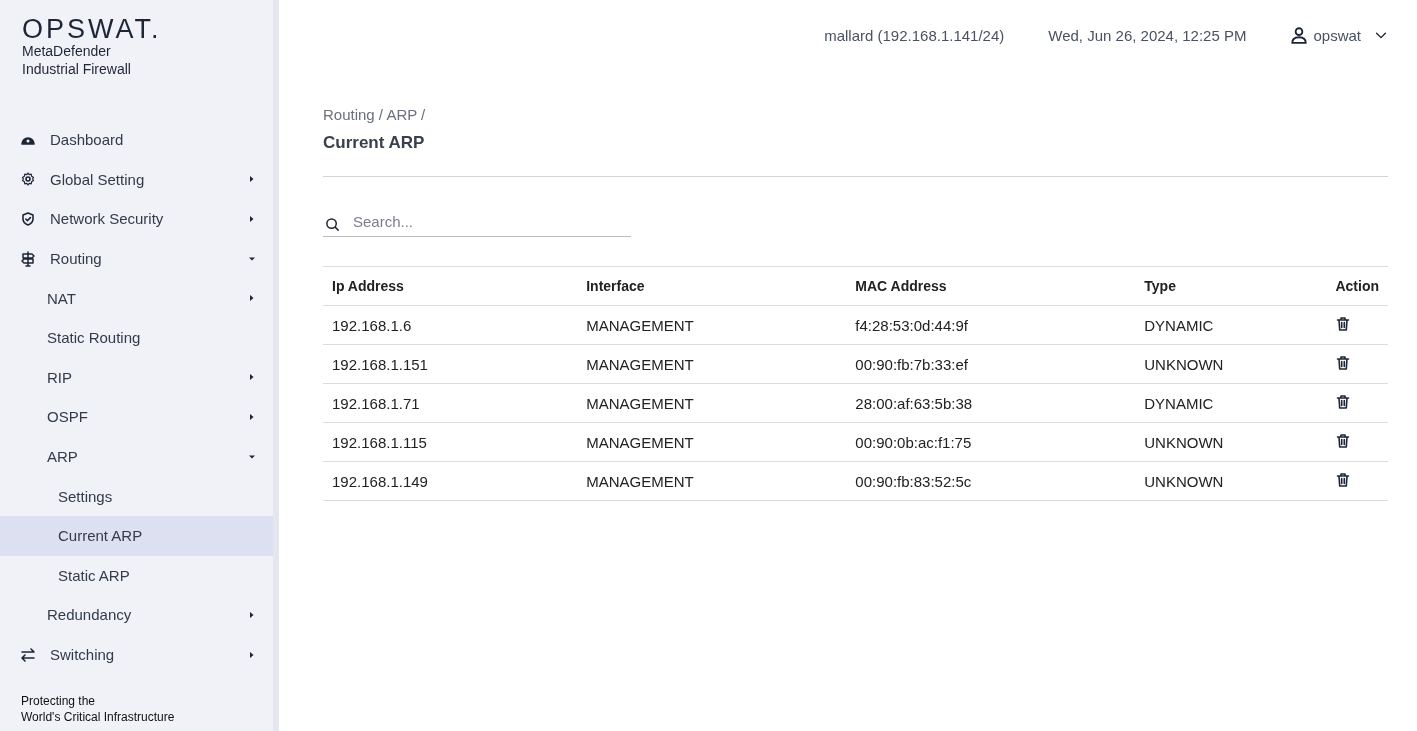  Describe the element at coordinates (136, 140) in the screenshot. I see `nav-item: Dashboard` at that location.